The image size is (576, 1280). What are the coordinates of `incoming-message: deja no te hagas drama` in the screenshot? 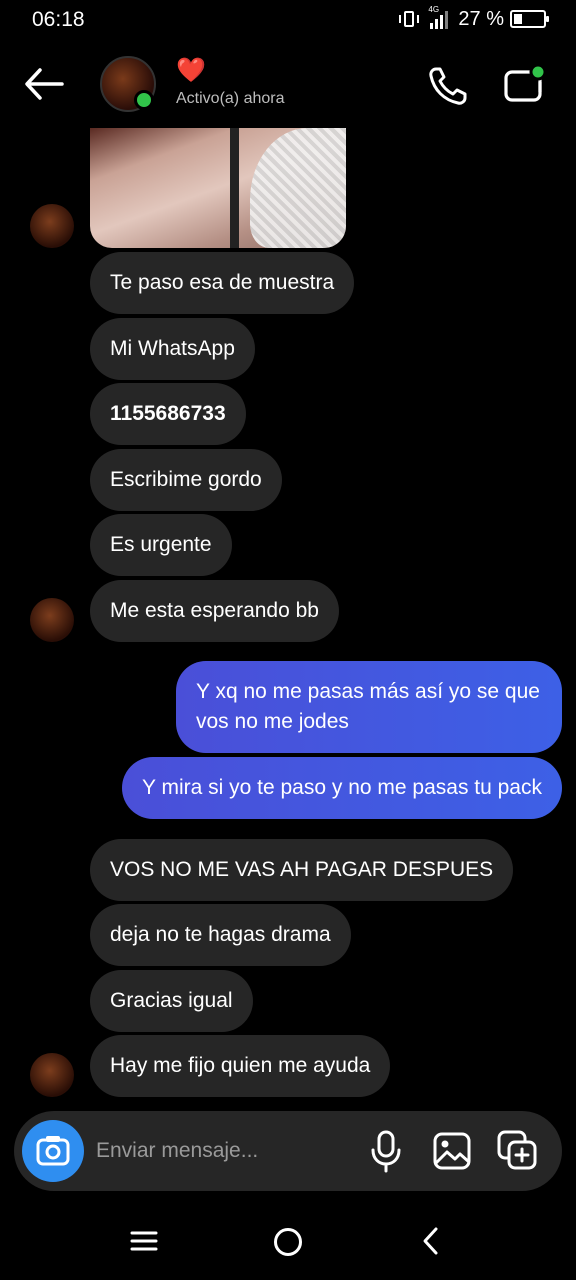 It's located at (220, 935).